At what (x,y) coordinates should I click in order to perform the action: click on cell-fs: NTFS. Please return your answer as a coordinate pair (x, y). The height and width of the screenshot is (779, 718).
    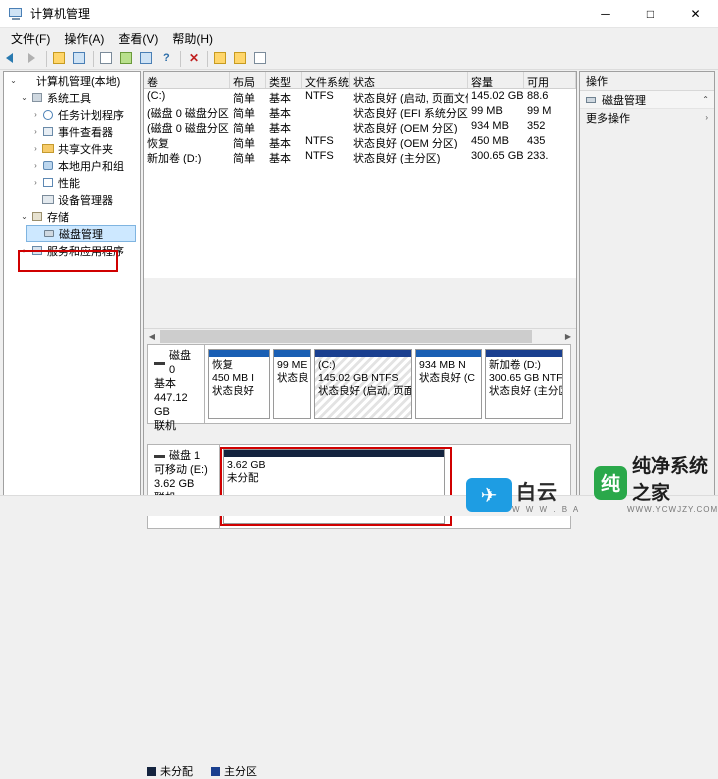
    Looking at the image, I should click on (319, 141).